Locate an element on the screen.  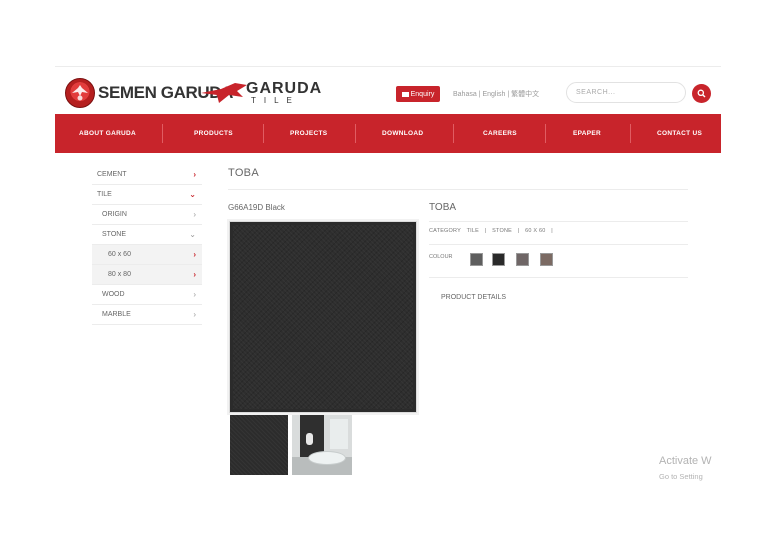
nav-item-projects: PROJECTS is located at coordinates (308, 133).